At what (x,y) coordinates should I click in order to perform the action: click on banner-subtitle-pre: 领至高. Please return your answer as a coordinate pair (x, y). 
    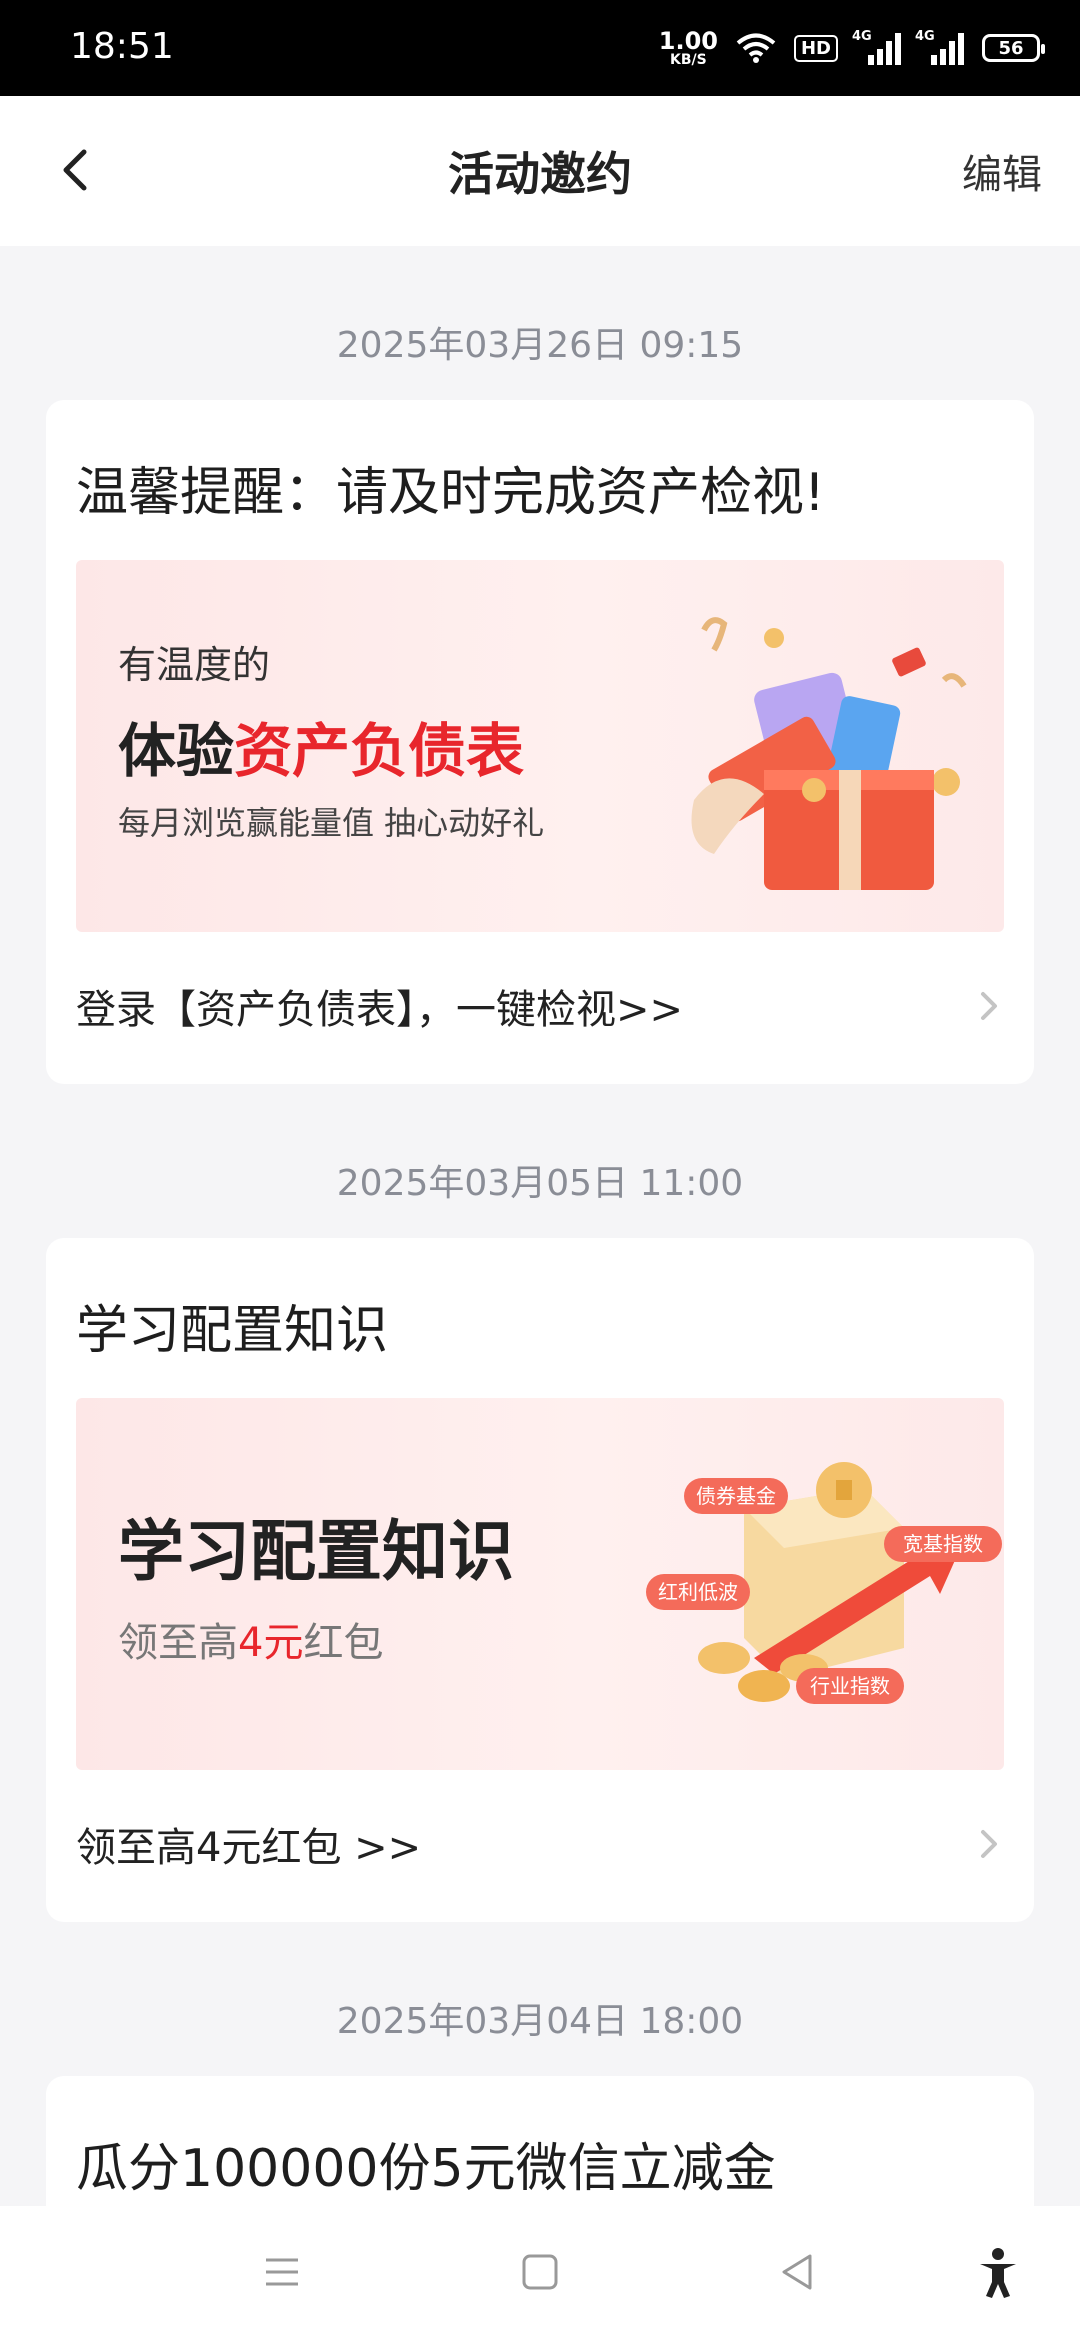
    Looking at the image, I should click on (178, 1643).